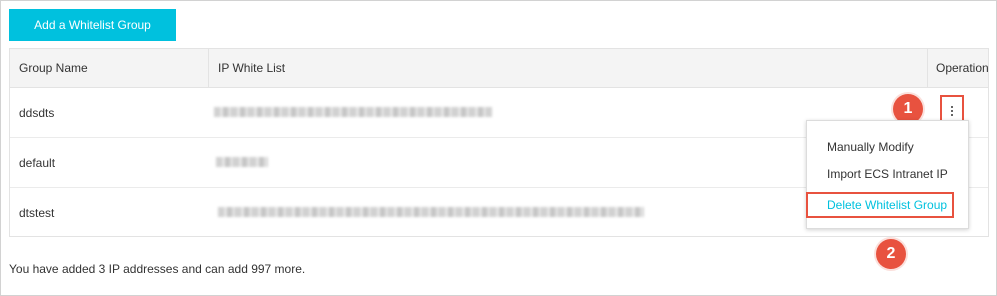 The height and width of the screenshot is (296, 997). Describe the element at coordinates (37, 163) in the screenshot. I see `group-name-cell: default` at that location.